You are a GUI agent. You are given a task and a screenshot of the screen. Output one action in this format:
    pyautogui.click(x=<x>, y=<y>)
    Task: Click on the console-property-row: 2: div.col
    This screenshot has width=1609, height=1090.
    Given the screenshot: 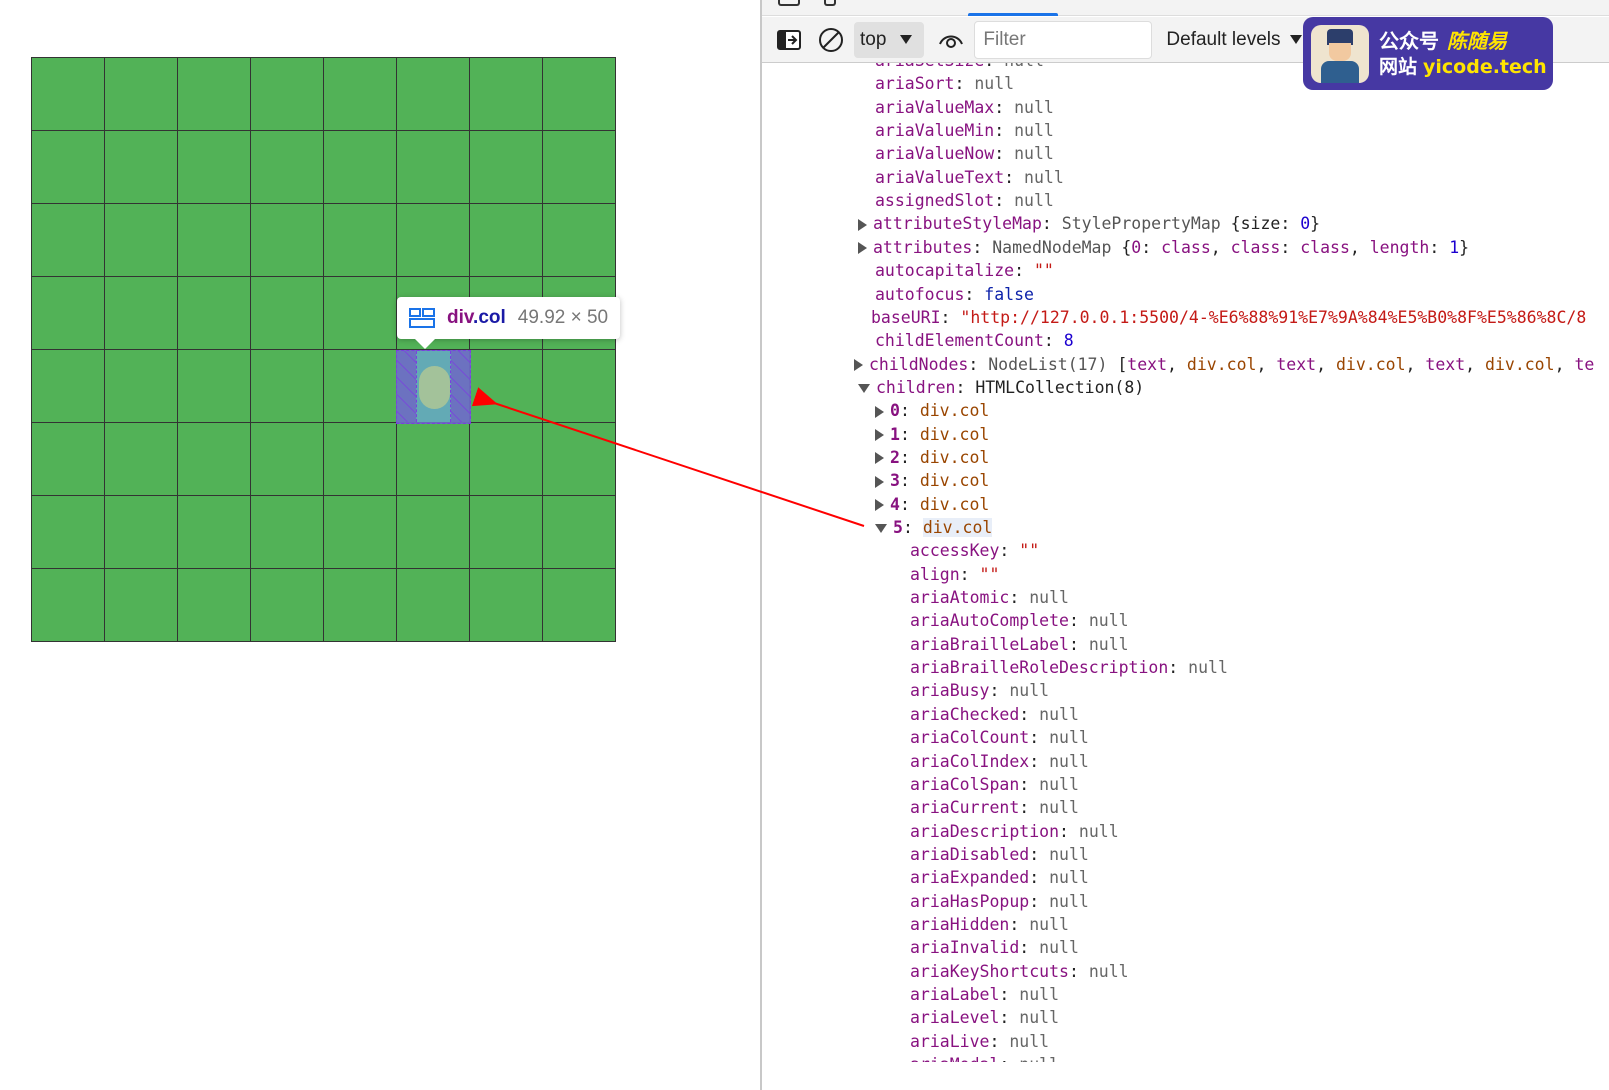 What is the action you would take?
    pyautogui.click(x=932, y=457)
    